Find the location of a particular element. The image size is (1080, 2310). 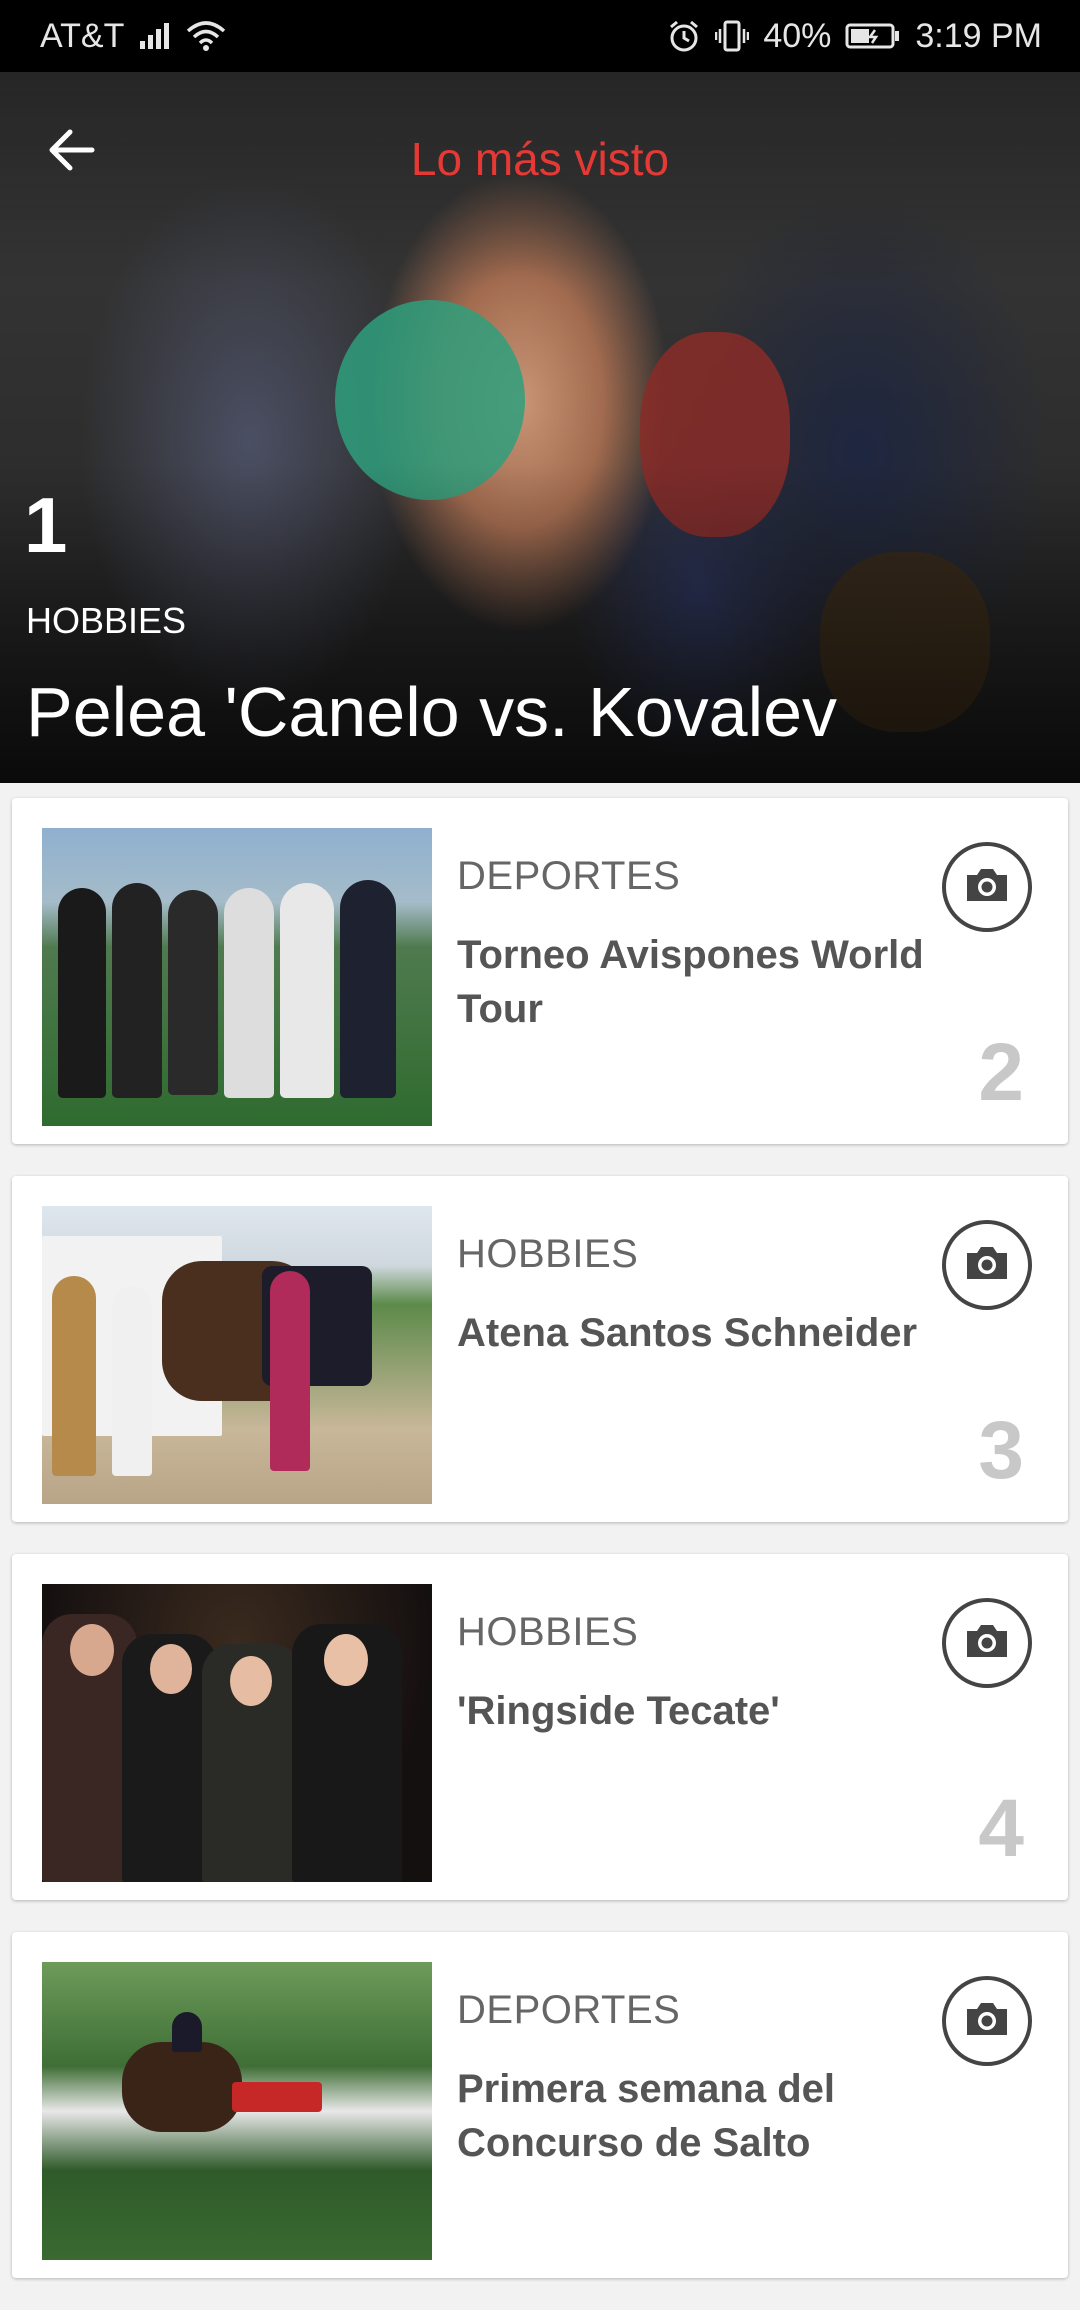

battery-icon is located at coordinates (873, 36).